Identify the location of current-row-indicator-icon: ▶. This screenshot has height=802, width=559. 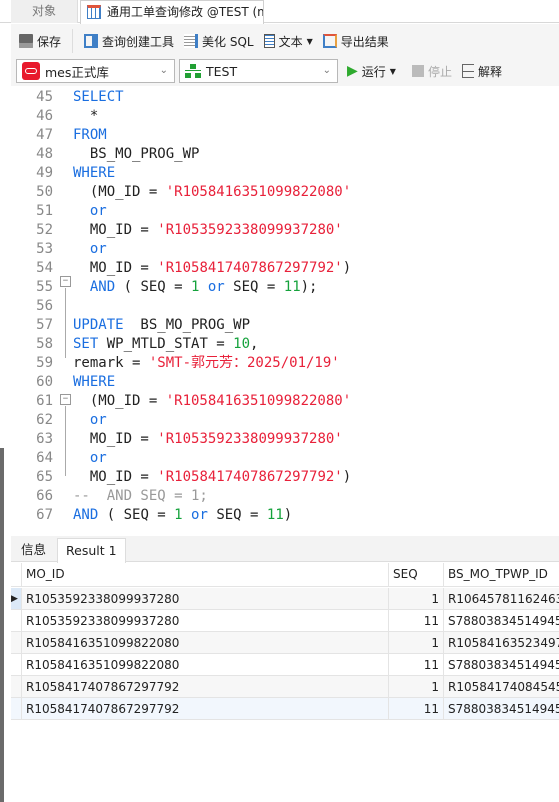
(16, 598).